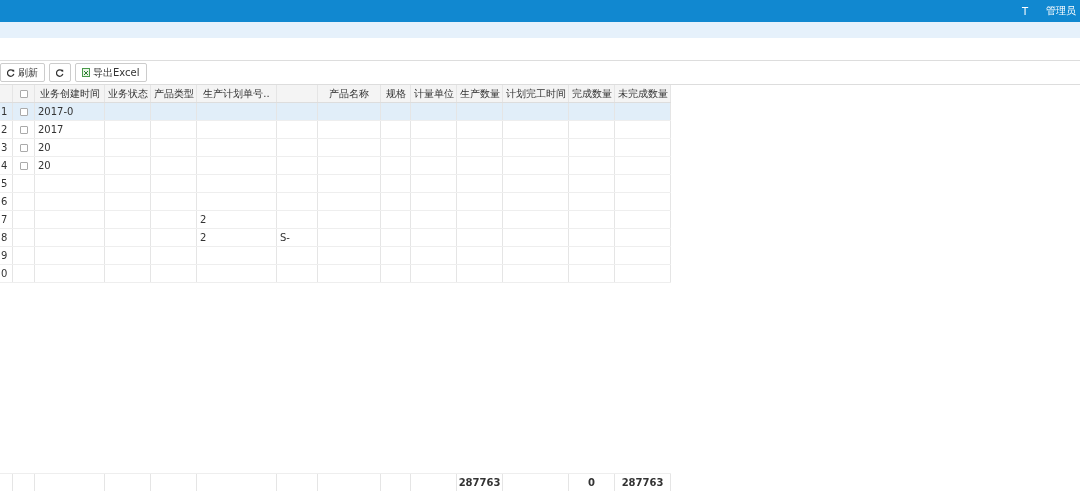 This screenshot has height=491, width=1080. I want to click on column-header: 未完成数量, so click(642, 93).